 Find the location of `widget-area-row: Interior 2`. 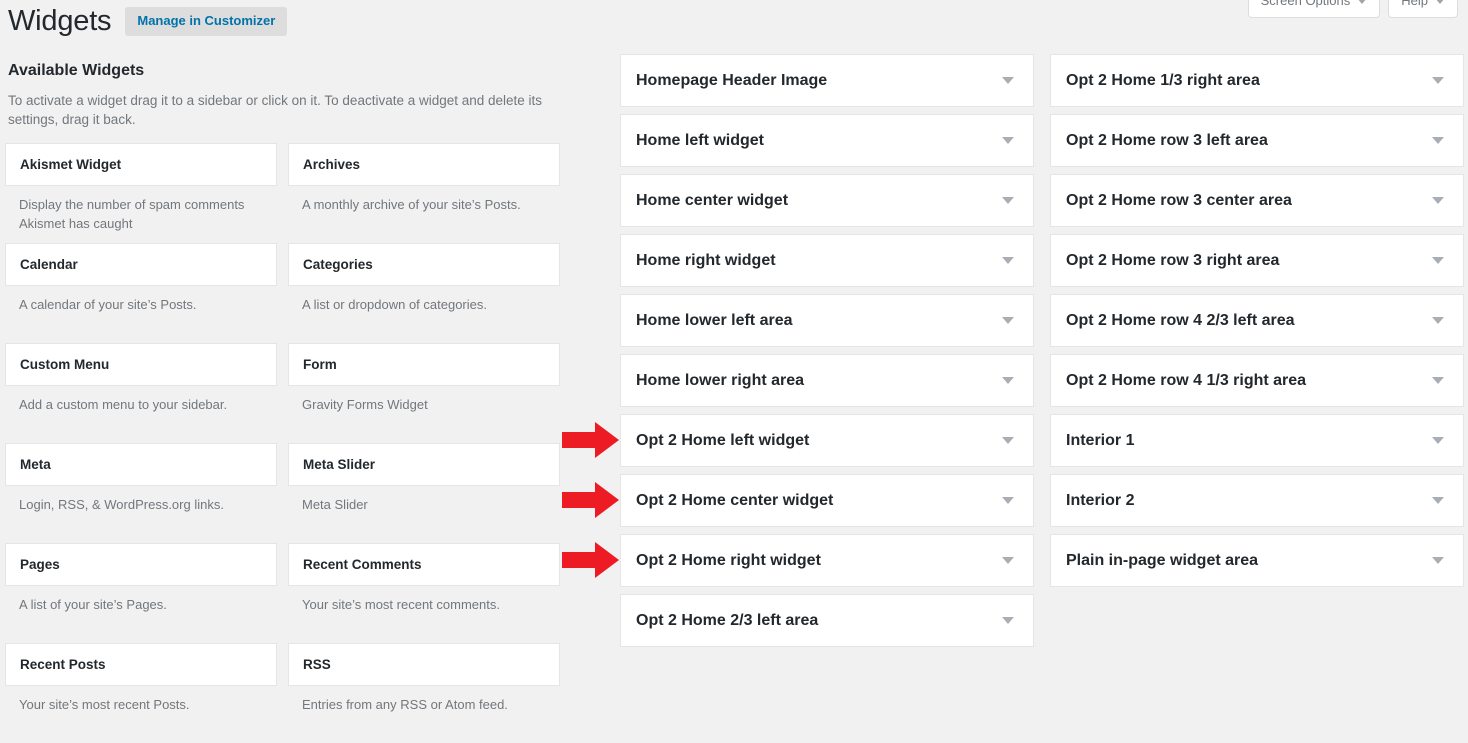

widget-area-row: Interior 2 is located at coordinates (1257, 500).